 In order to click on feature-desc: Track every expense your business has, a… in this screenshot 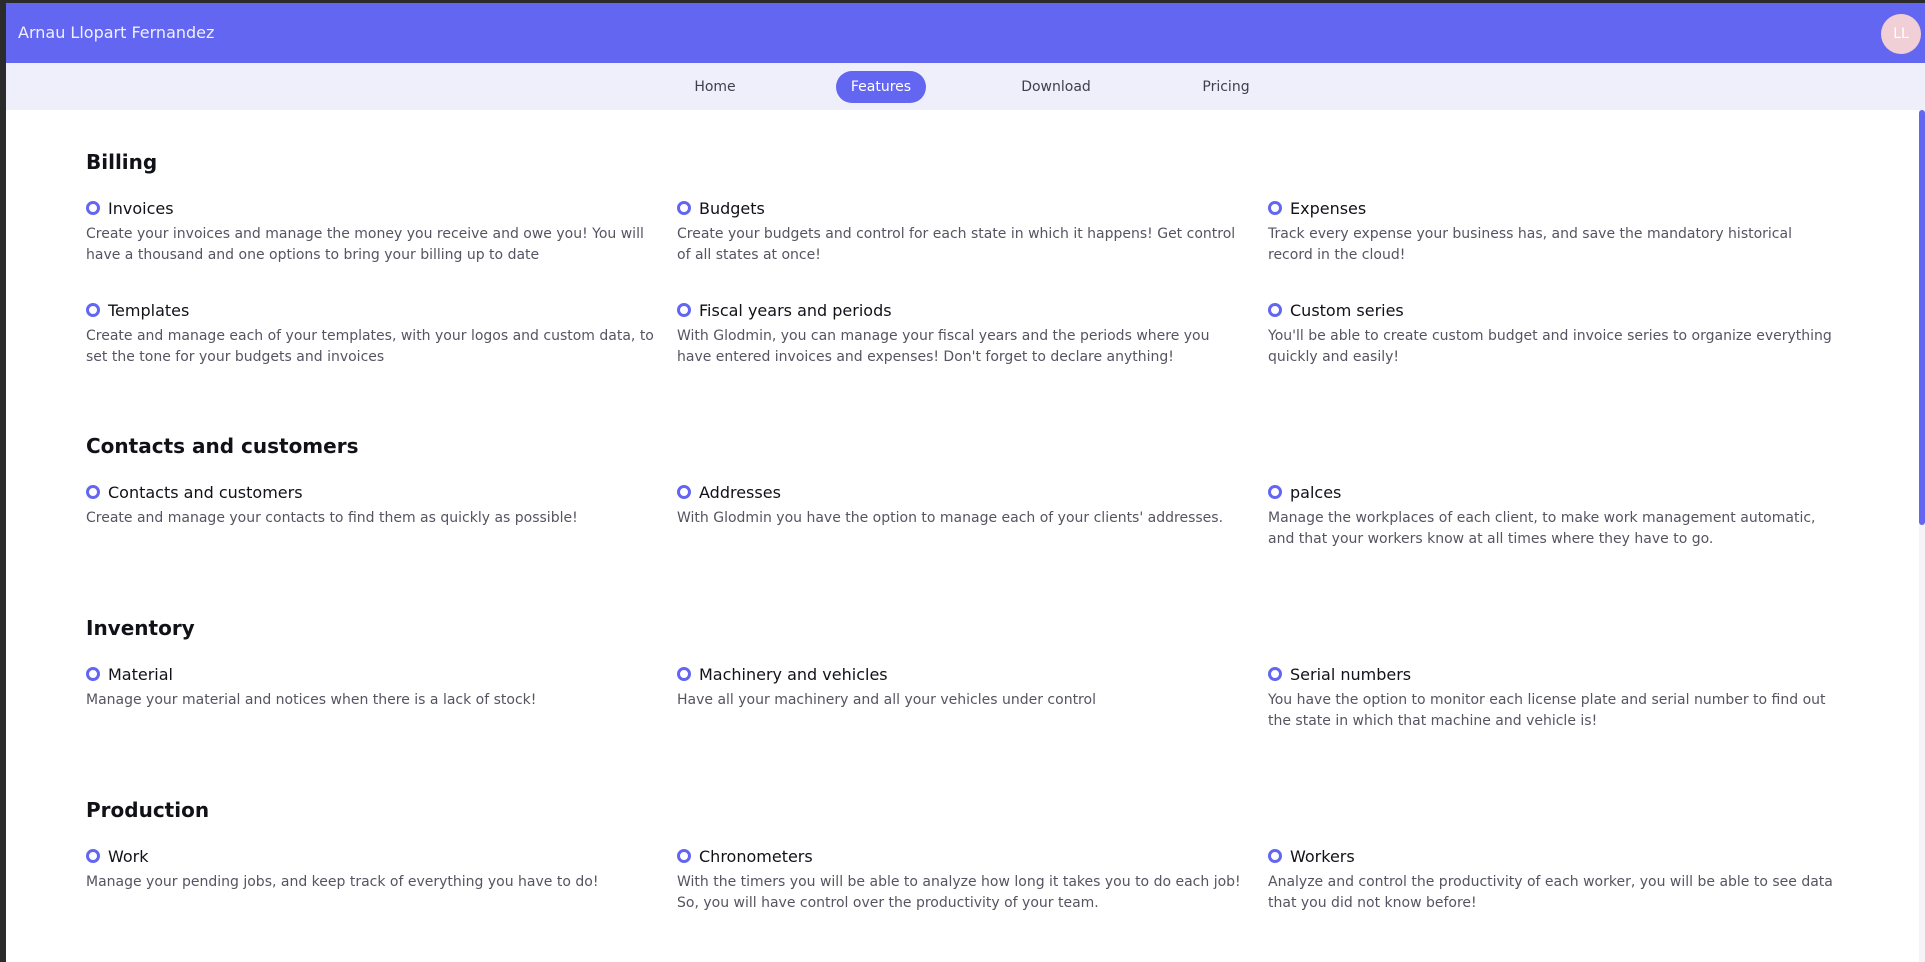, I will do `click(1530, 244)`.